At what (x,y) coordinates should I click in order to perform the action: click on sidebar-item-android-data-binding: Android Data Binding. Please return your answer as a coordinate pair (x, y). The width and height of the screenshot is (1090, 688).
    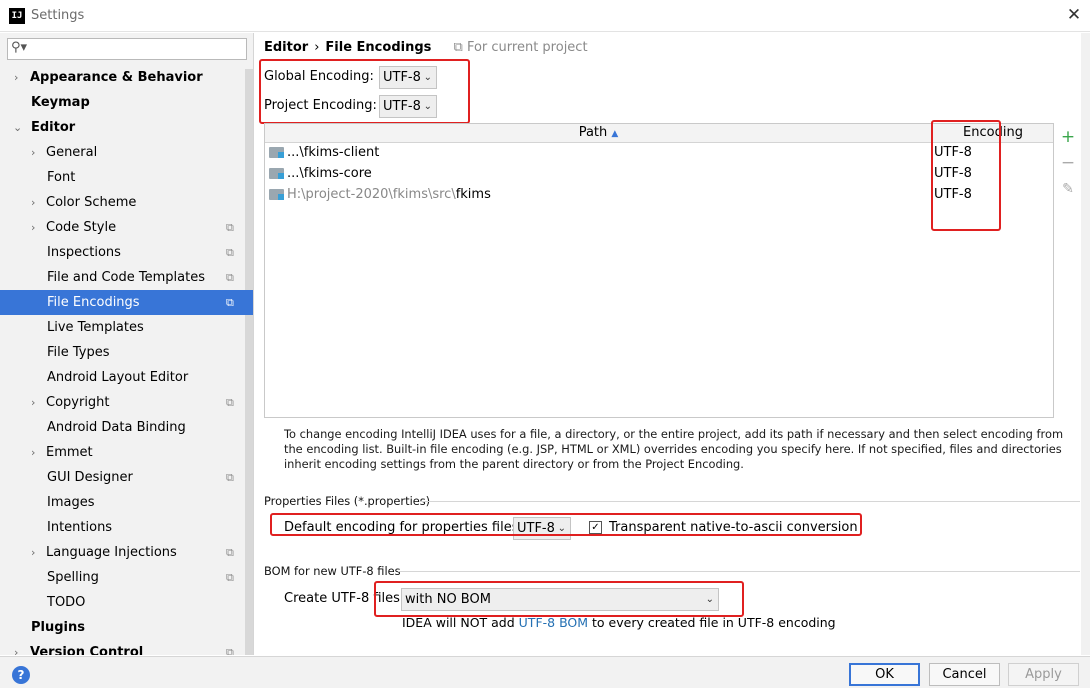
    Looking at the image, I should click on (126, 427).